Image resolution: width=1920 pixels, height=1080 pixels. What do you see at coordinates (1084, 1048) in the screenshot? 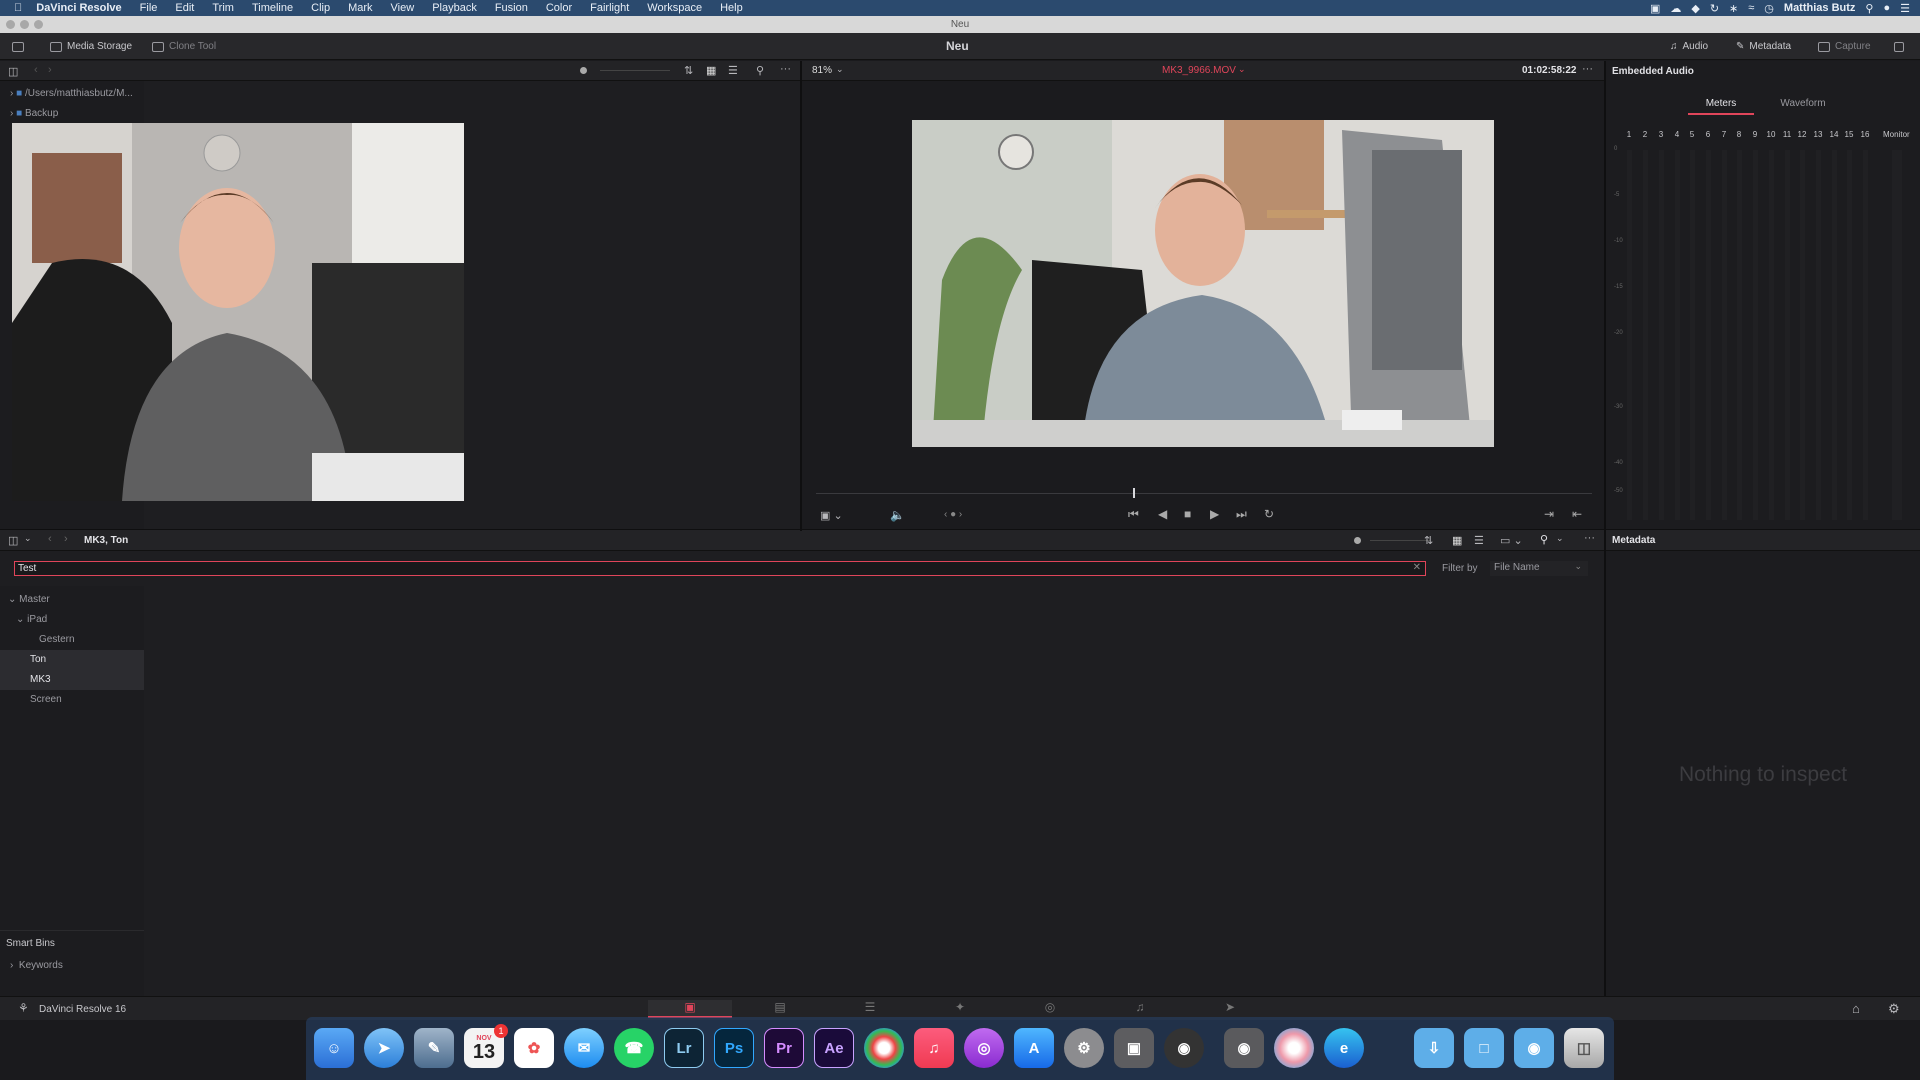
I see `settings-icon: ⚙` at bounding box center [1084, 1048].